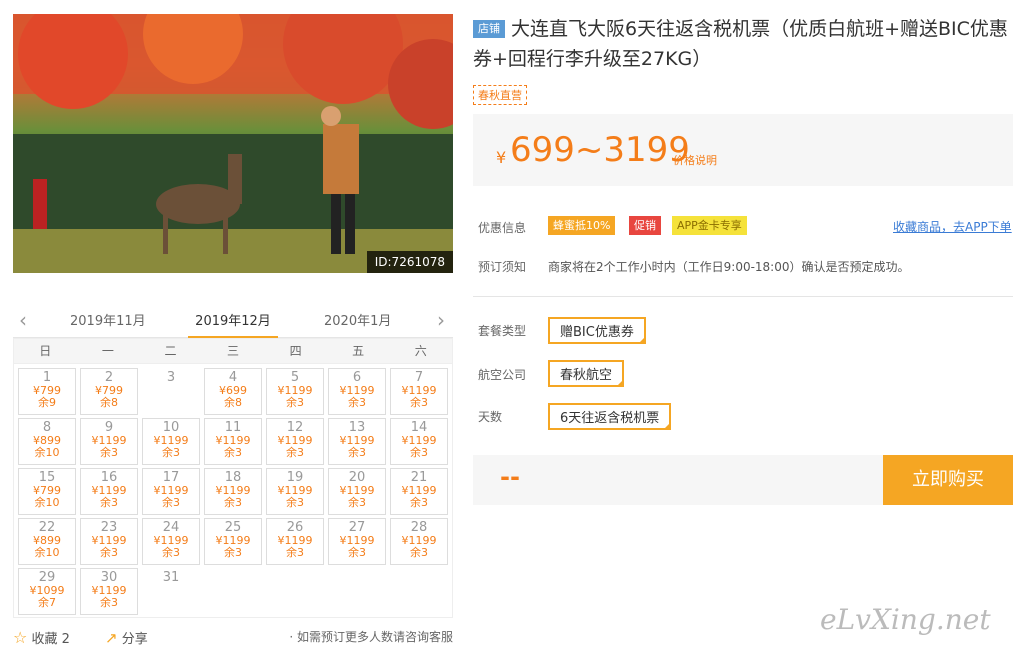 This screenshot has height=656, width=1024. I want to click on calendar-day: 22 ¥899 余10, so click(47, 541).